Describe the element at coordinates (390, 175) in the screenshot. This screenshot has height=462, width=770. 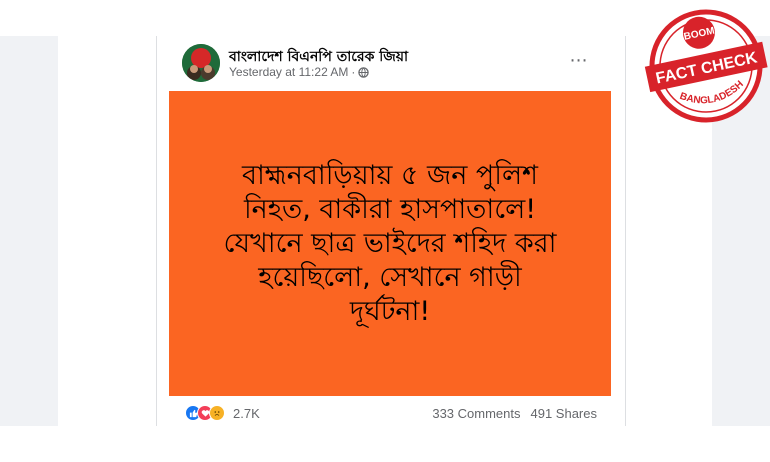
I see `post-text-line: বাহ্মনবাড়িয়ায় ৫ জন পুলিশ` at that location.